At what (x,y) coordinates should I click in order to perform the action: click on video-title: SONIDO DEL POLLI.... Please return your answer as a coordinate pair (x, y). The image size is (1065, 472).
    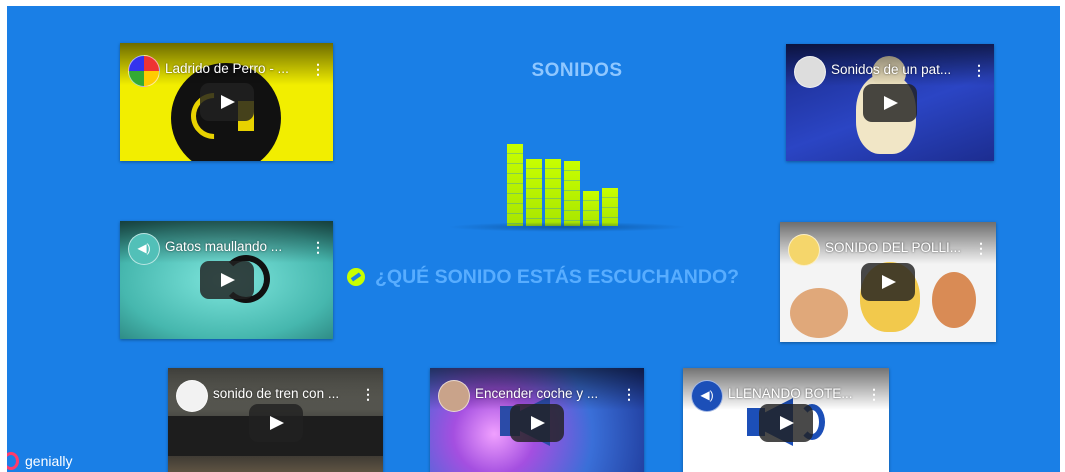
    Looking at the image, I should click on (893, 247).